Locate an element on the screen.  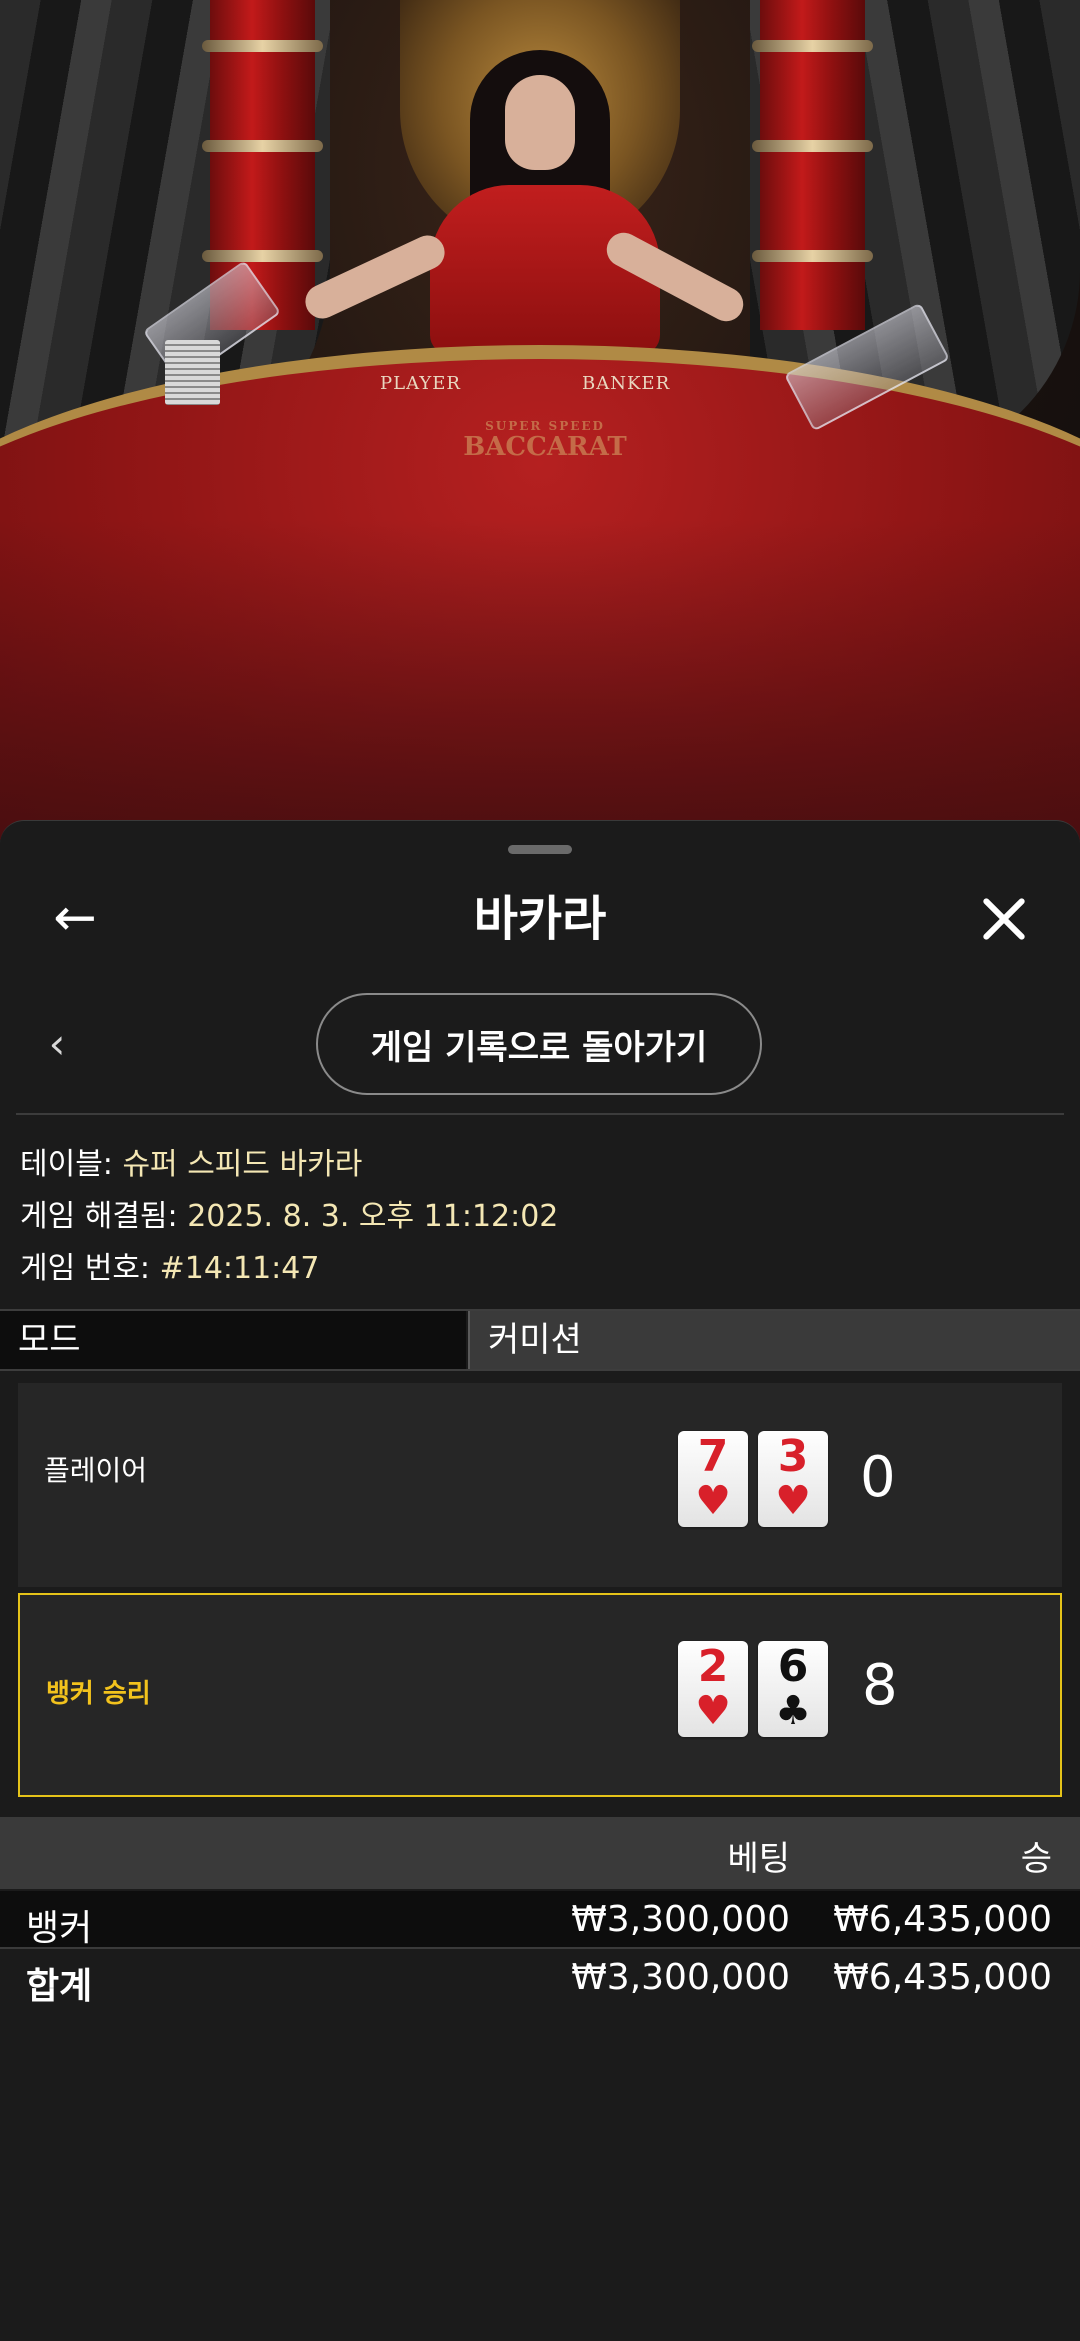
page-title: 바카라 is located at coordinates (540, 919).